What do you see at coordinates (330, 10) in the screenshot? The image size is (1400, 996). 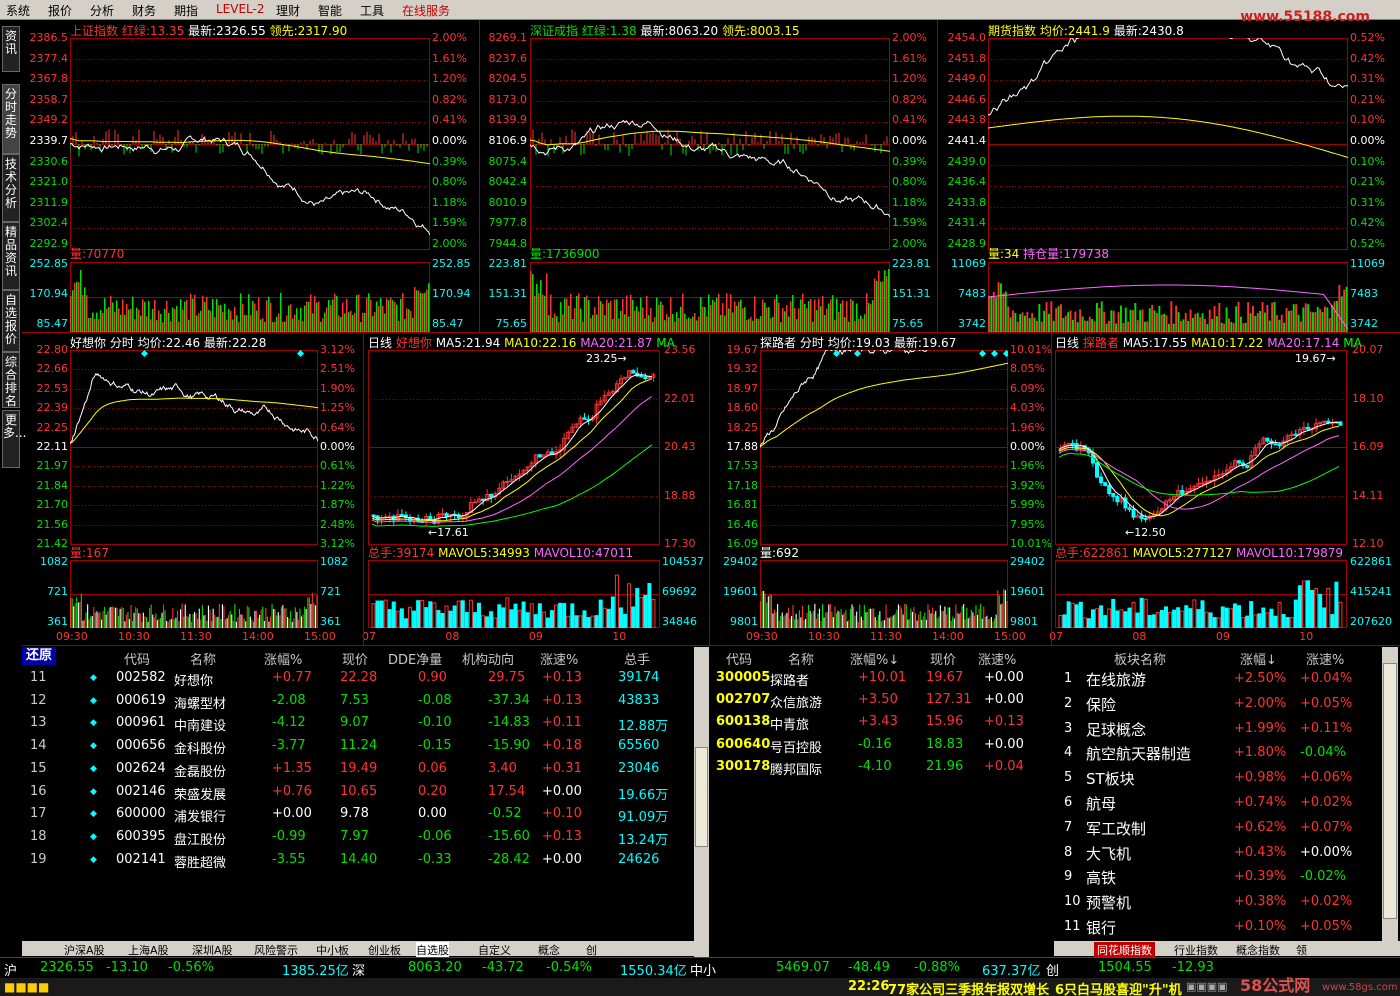 I see `menu-smart: 智能` at bounding box center [330, 10].